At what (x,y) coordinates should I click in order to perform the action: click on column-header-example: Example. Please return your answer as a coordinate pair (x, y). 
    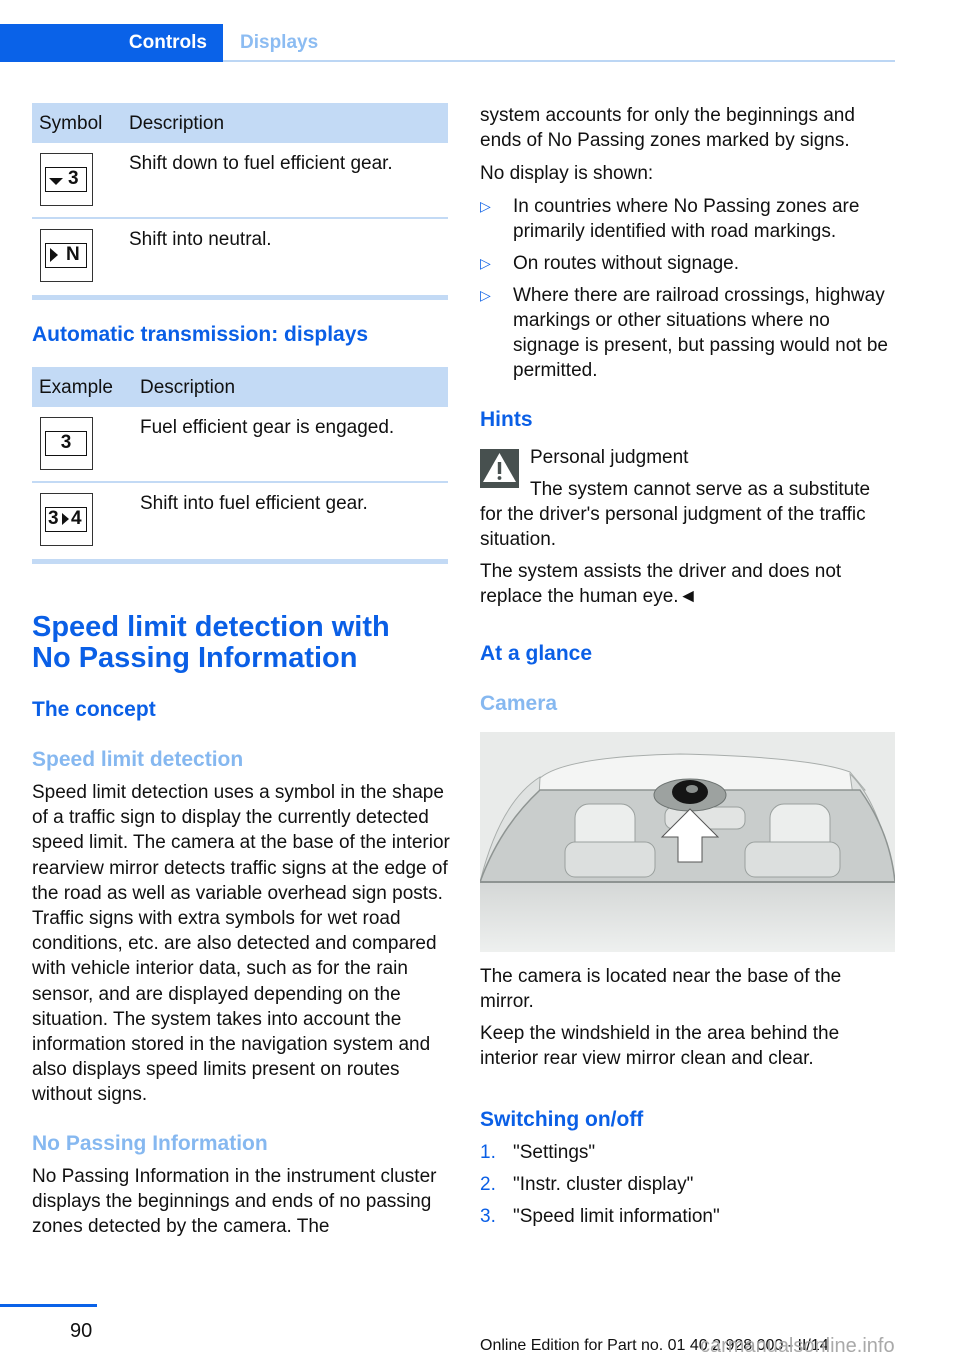
    Looking at the image, I should click on (76, 387).